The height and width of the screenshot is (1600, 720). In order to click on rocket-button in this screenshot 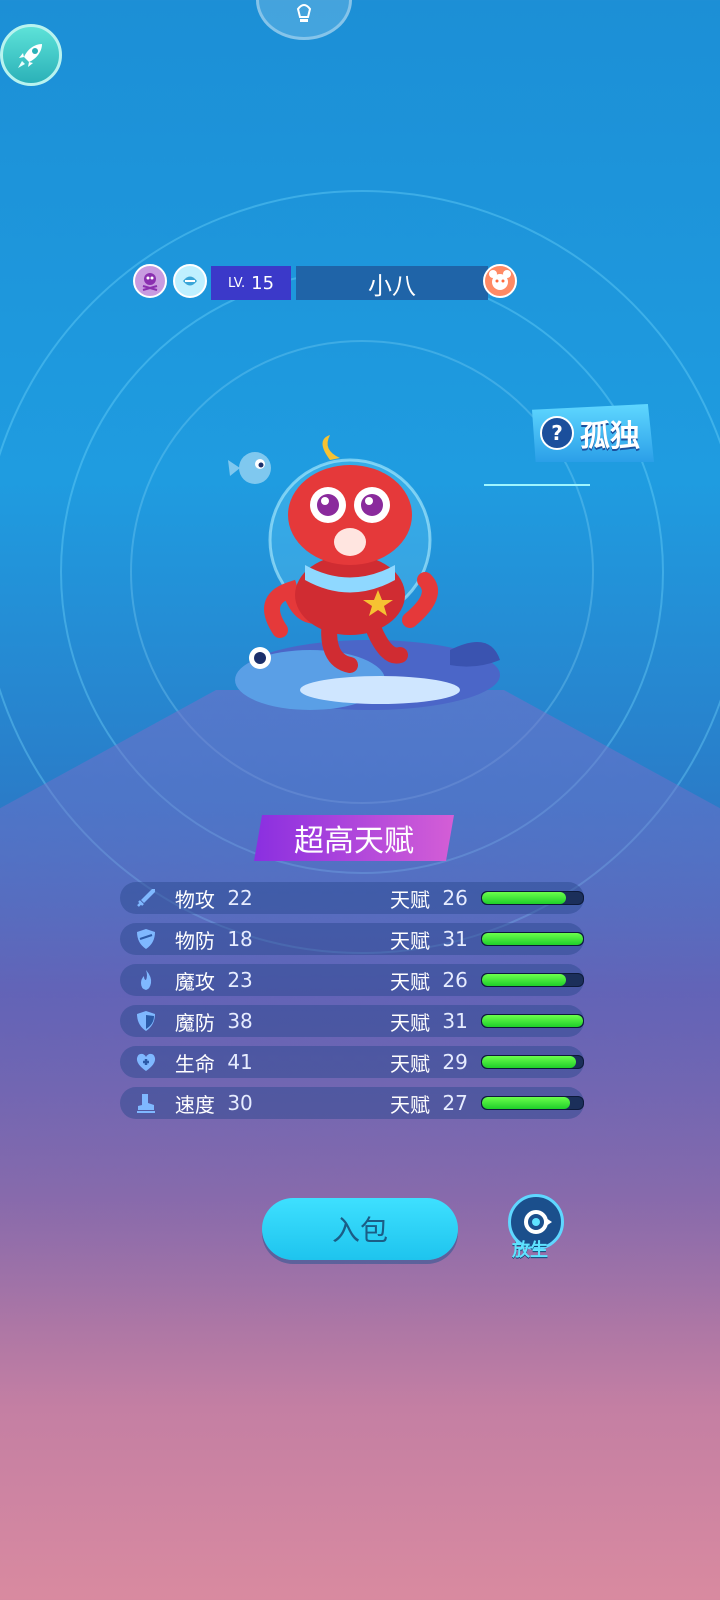, I will do `click(31, 55)`.